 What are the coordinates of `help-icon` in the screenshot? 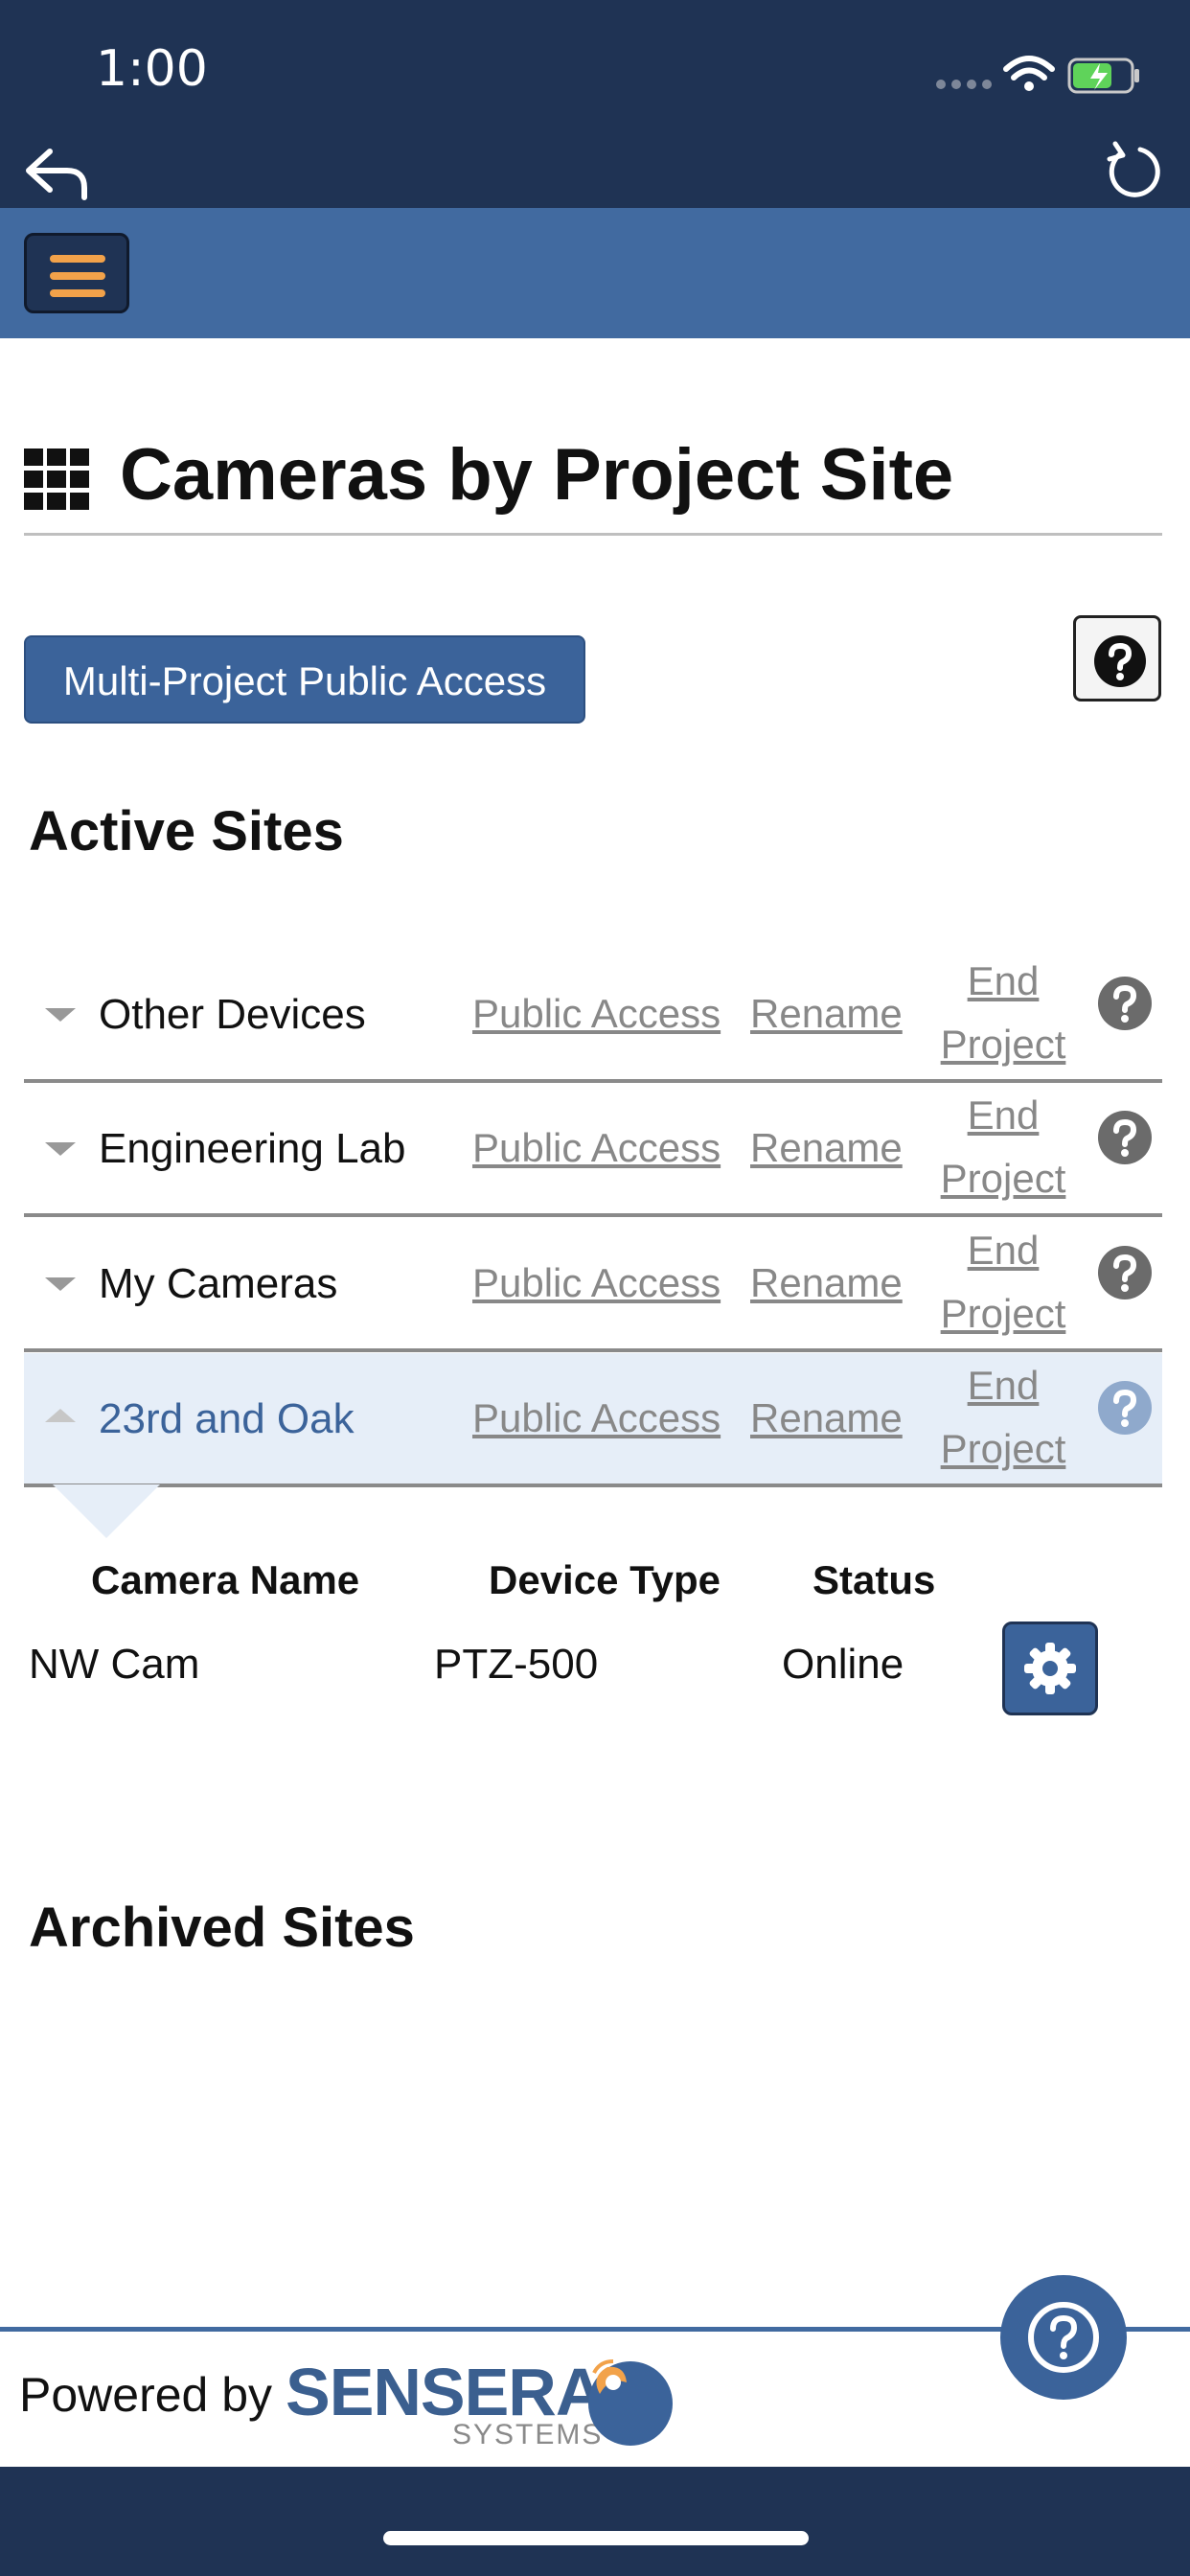 It's located at (1120, 661).